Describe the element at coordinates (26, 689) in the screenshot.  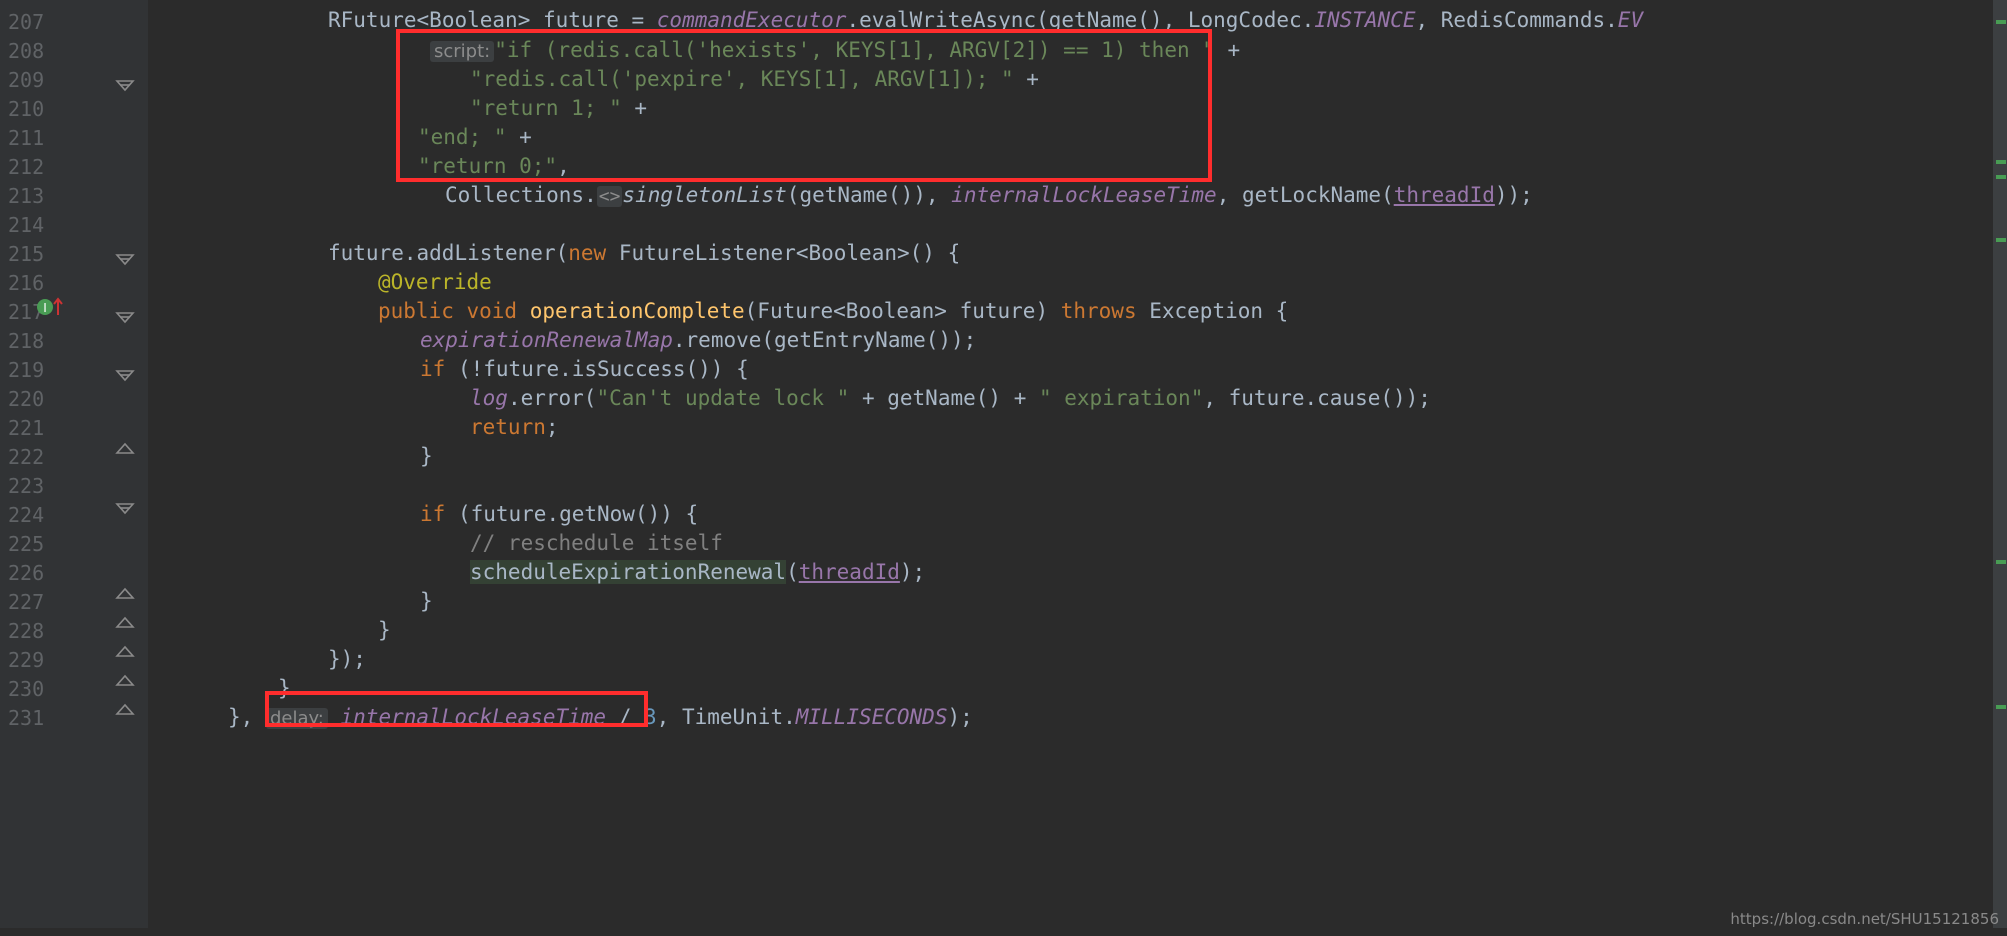
I see `line-number: 230` at that location.